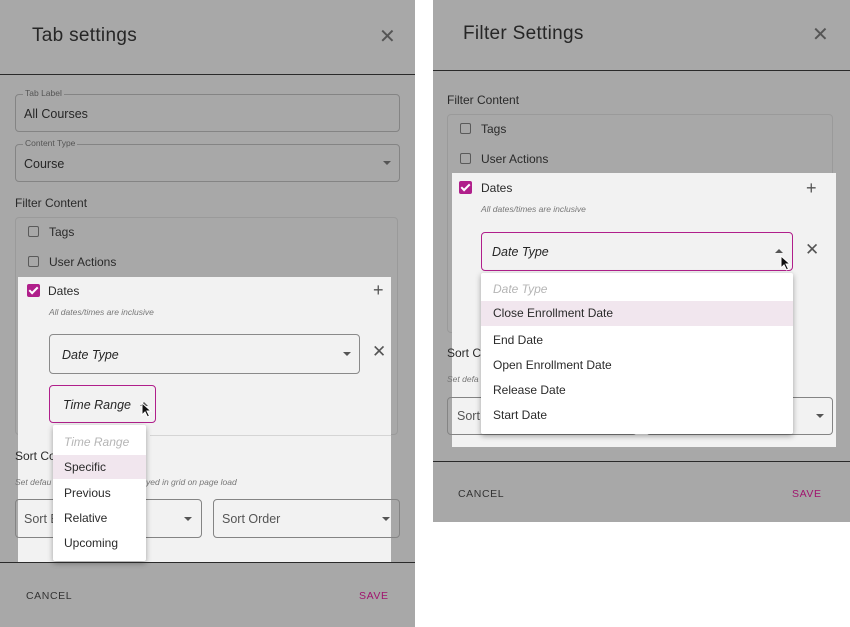 The height and width of the screenshot is (627, 850). What do you see at coordinates (56, 114) in the screenshot?
I see `tab-label-value: All Courses` at bounding box center [56, 114].